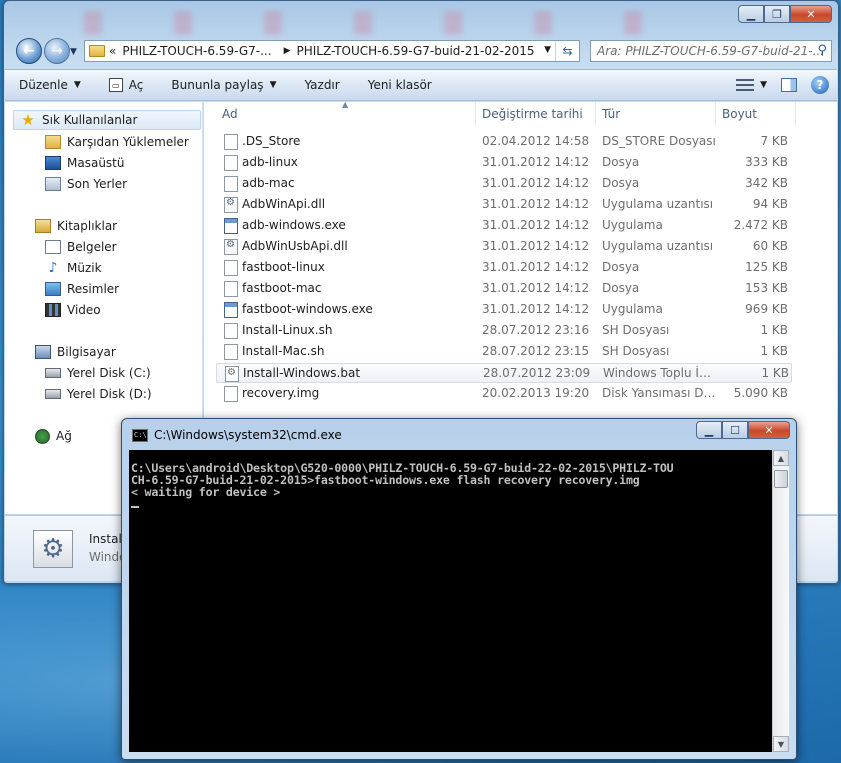 Image resolution: width=841 pixels, height=763 pixels. Describe the element at coordinates (109, 373) in the screenshot. I see `nav-label: Yerel Disk (C:)` at that location.